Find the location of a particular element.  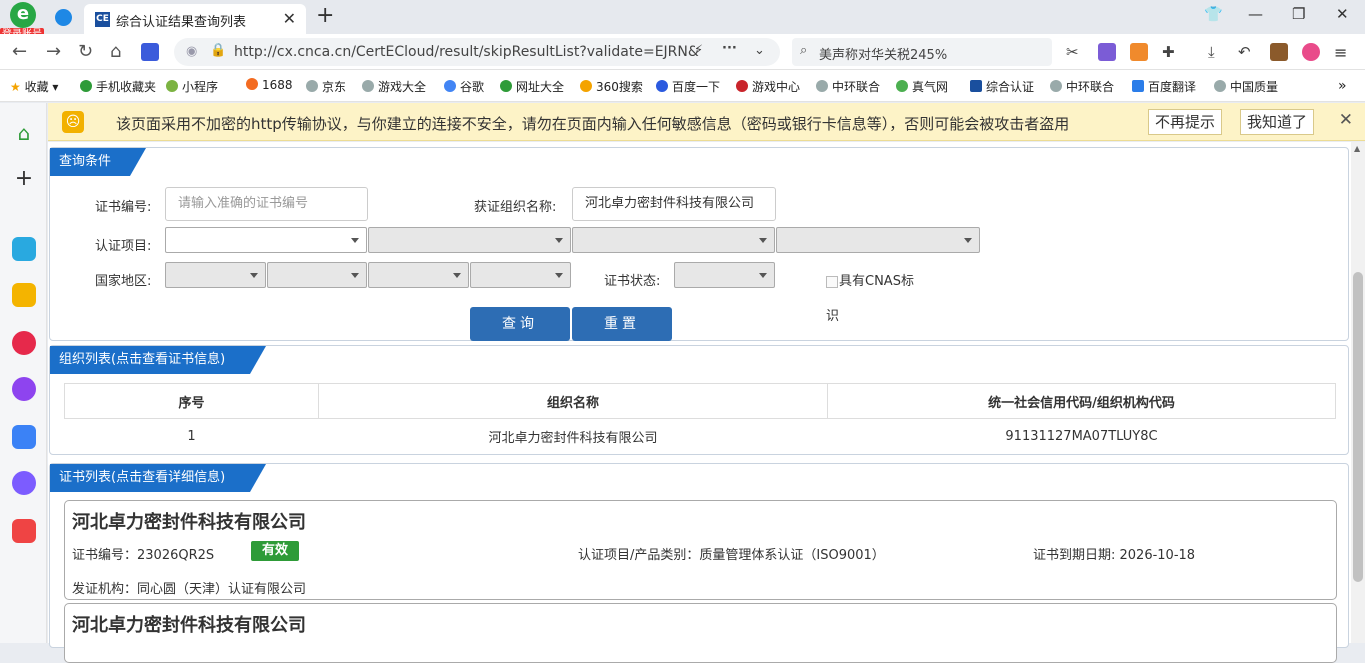

lightning-icon: ⚡ is located at coordinates (698, 50).